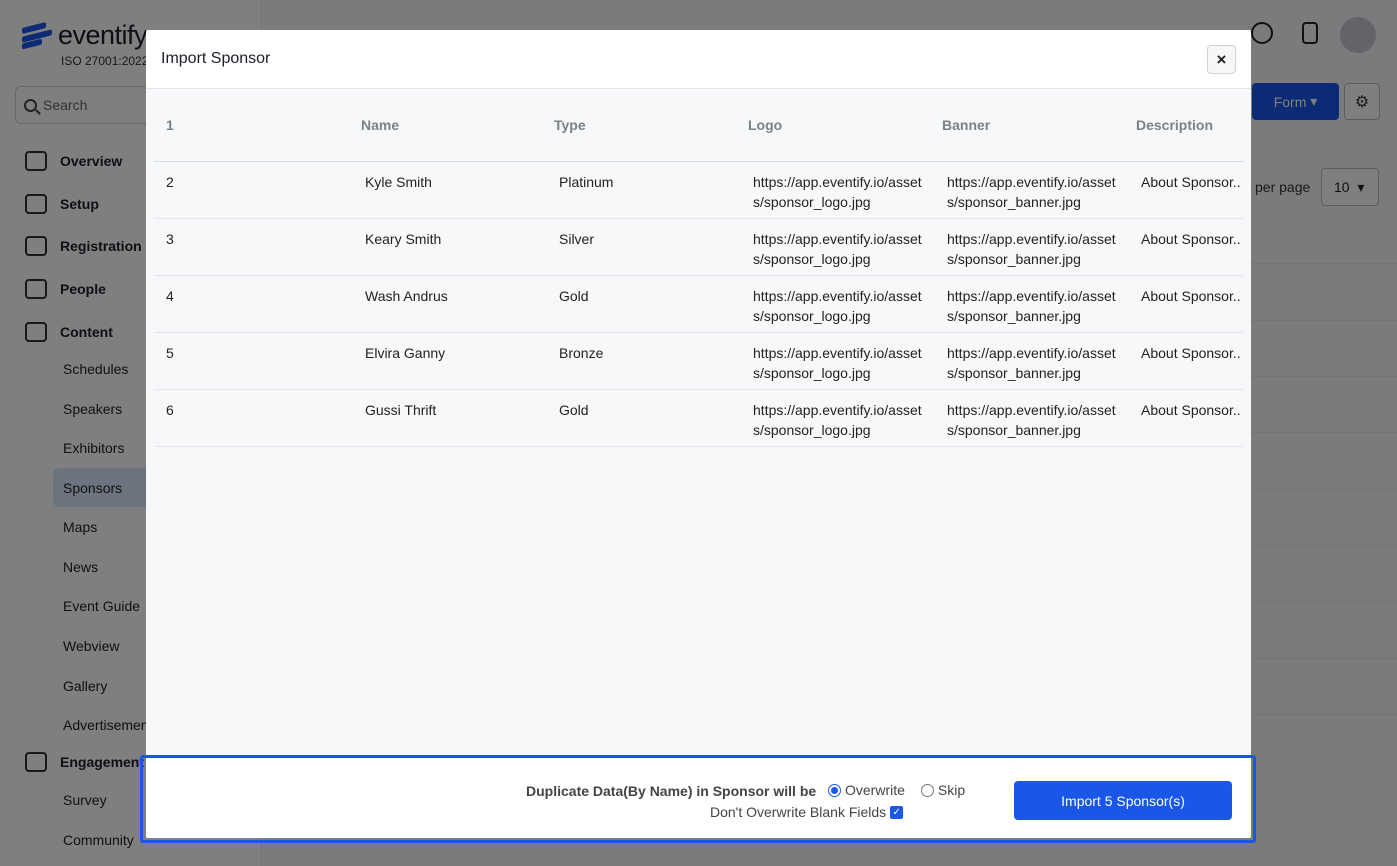 This screenshot has width=1397, height=866. What do you see at coordinates (699, 125) in the screenshot?
I see `table-header: 1 Name Type Logo Banner Description` at bounding box center [699, 125].